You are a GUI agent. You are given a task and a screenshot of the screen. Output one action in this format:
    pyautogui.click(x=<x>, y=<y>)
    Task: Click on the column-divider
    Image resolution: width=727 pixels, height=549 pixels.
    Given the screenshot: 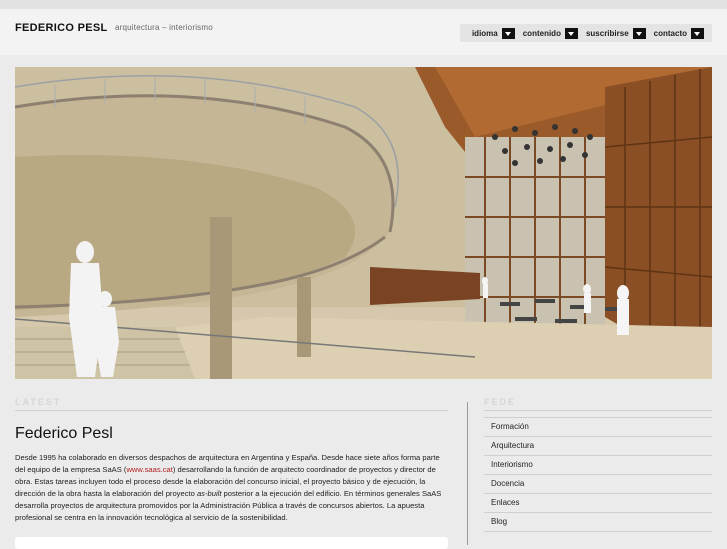 What is the action you would take?
    pyautogui.click(x=467, y=473)
    